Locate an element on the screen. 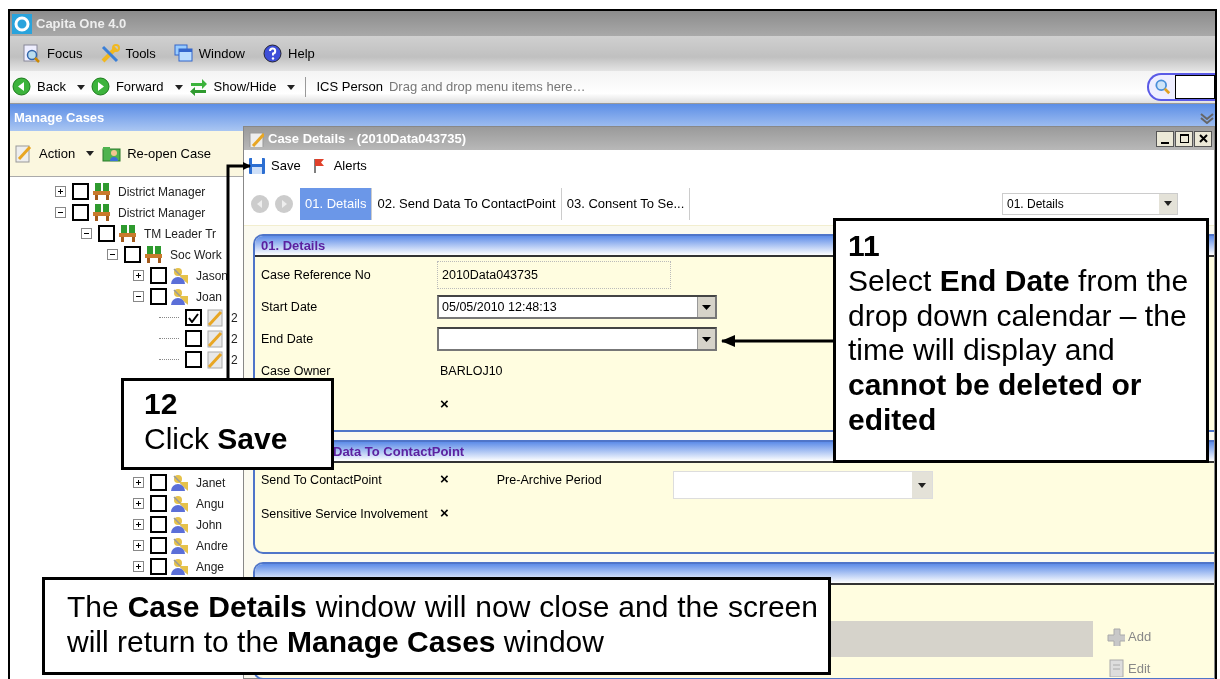 Image resolution: width=1220 pixels, height=679 pixels. toolbar-button: Save is located at coordinates (274, 166).